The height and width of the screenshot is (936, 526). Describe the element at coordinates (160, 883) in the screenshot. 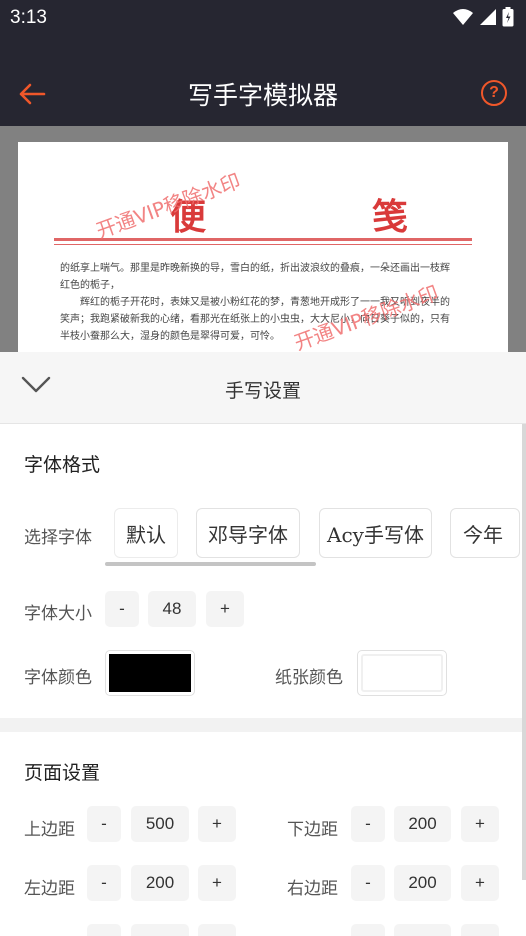

I see `left-margin-value: 200` at that location.